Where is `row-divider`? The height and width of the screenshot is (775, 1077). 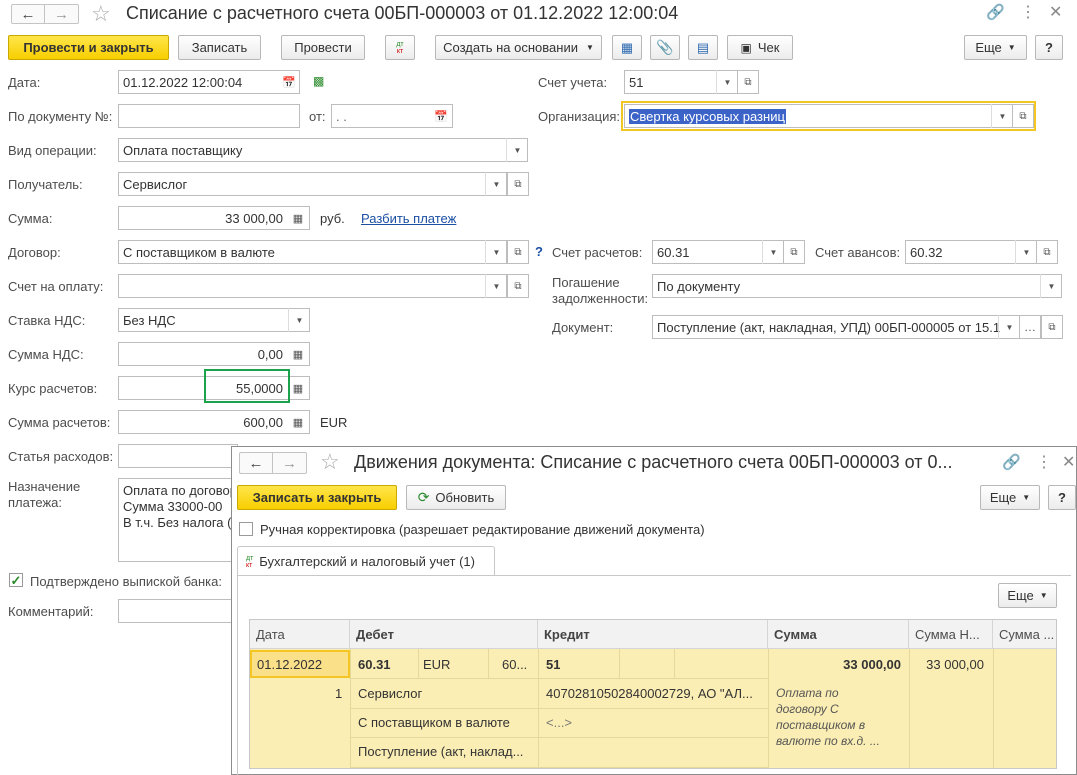 row-divider is located at coordinates (559, 737).